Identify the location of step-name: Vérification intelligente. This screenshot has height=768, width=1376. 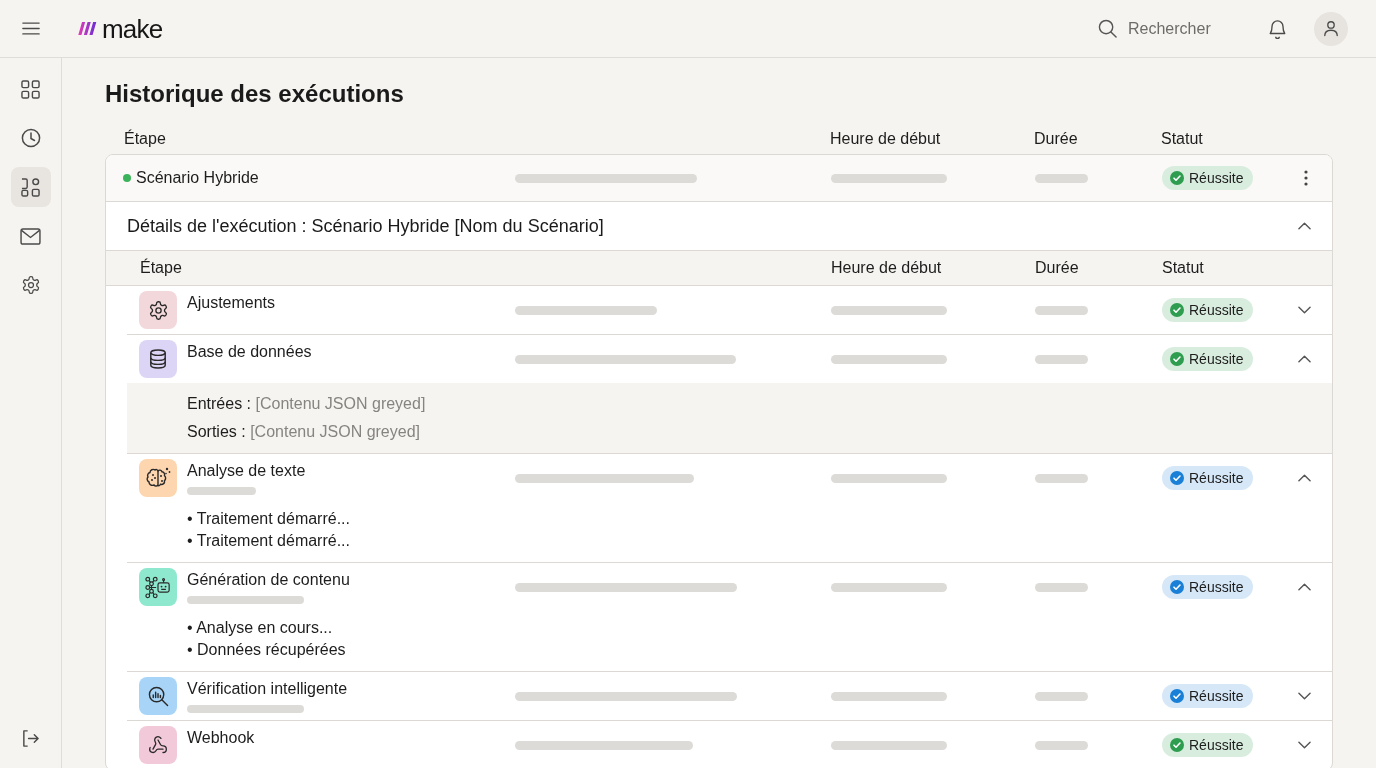
(267, 689).